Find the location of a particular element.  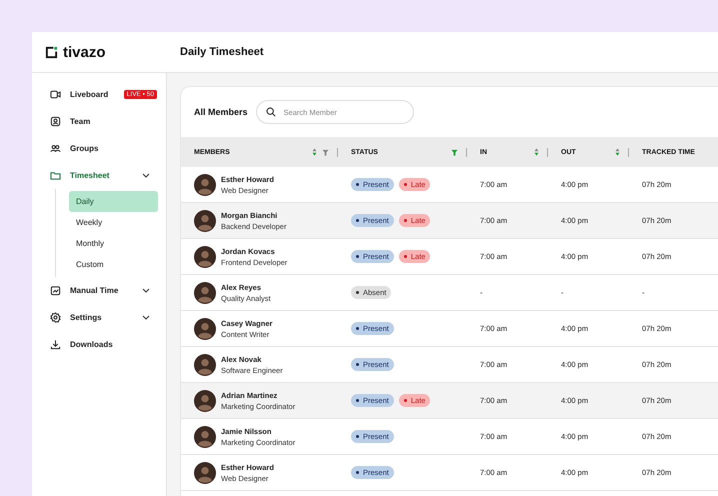

person-icon is located at coordinates (55, 121).